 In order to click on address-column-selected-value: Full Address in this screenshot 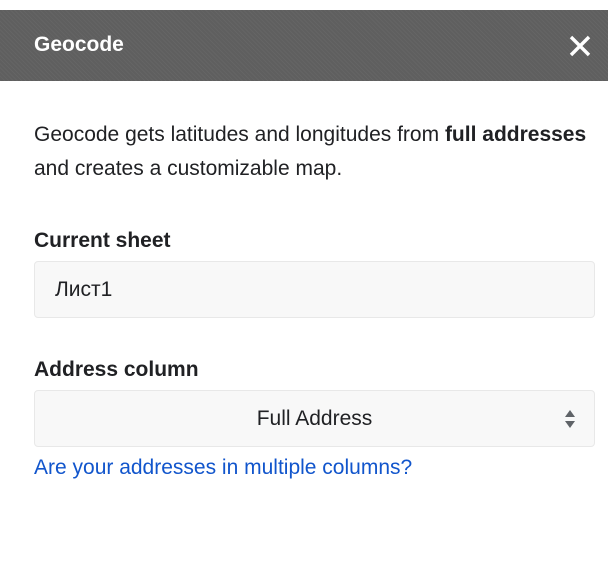, I will do `click(314, 418)`.